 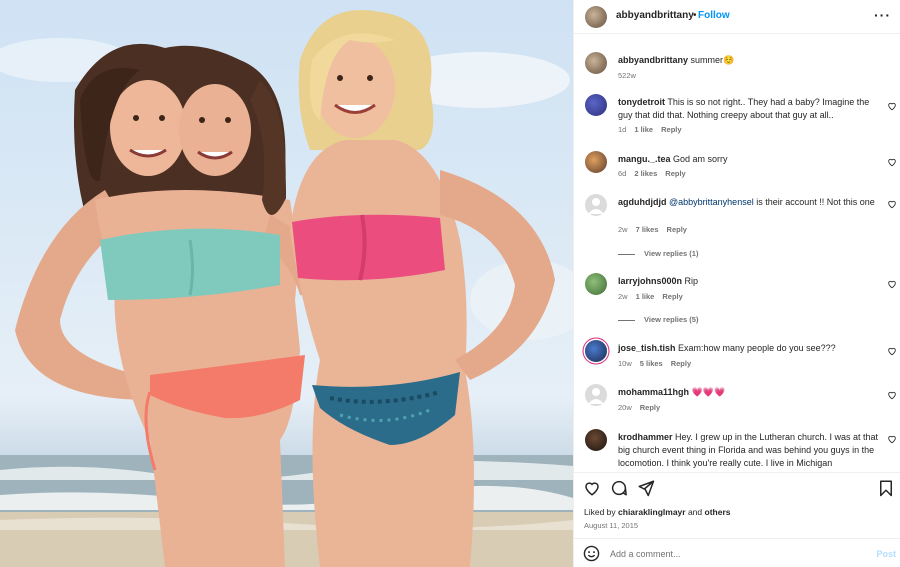 What do you see at coordinates (642, 202) in the screenshot?
I see `comment-username: agduhdjdjd` at bounding box center [642, 202].